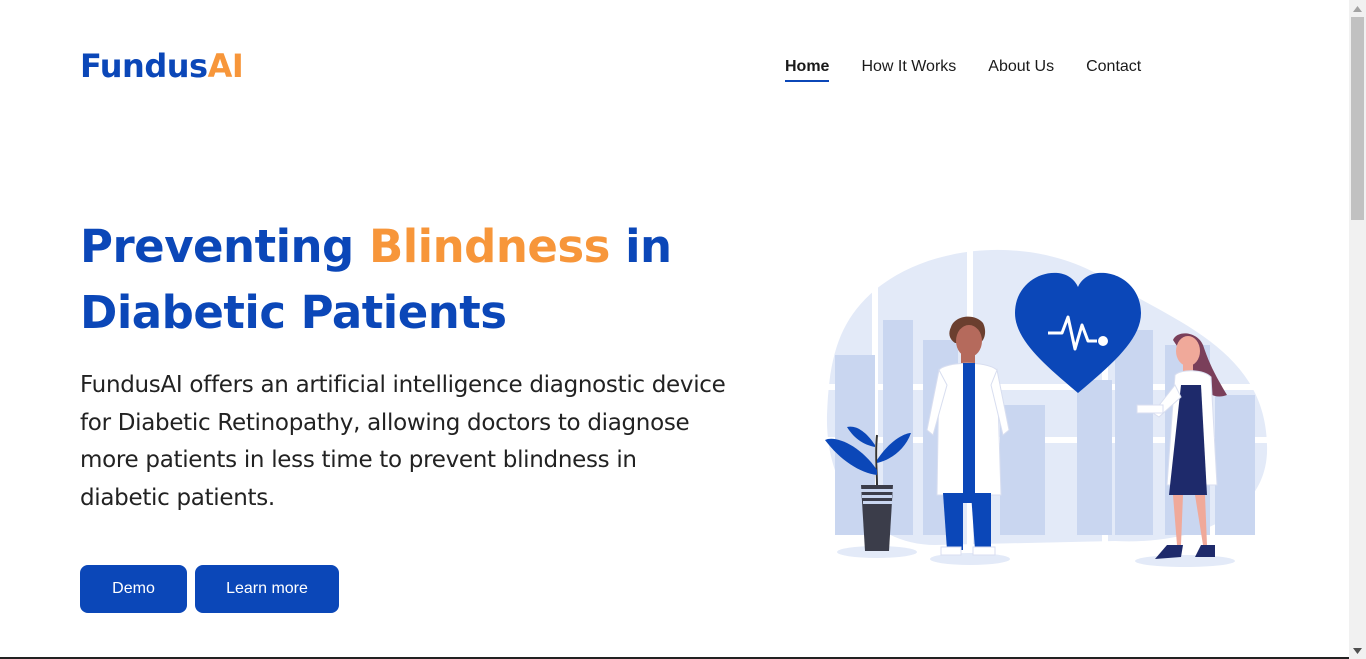  What do you see at coordinates (807, 69) in the screenshot?
I see `nav-item-home: Home` at bounding box center [807, 69].